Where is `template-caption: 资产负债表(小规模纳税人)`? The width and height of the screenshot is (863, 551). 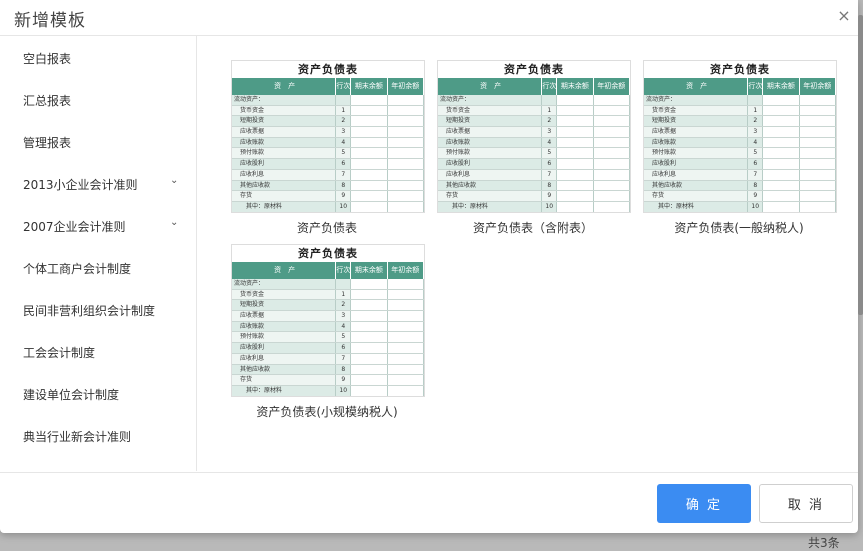
template-caption: 资产负债表(小规模纳税人) is located at coordinates (327, 411).